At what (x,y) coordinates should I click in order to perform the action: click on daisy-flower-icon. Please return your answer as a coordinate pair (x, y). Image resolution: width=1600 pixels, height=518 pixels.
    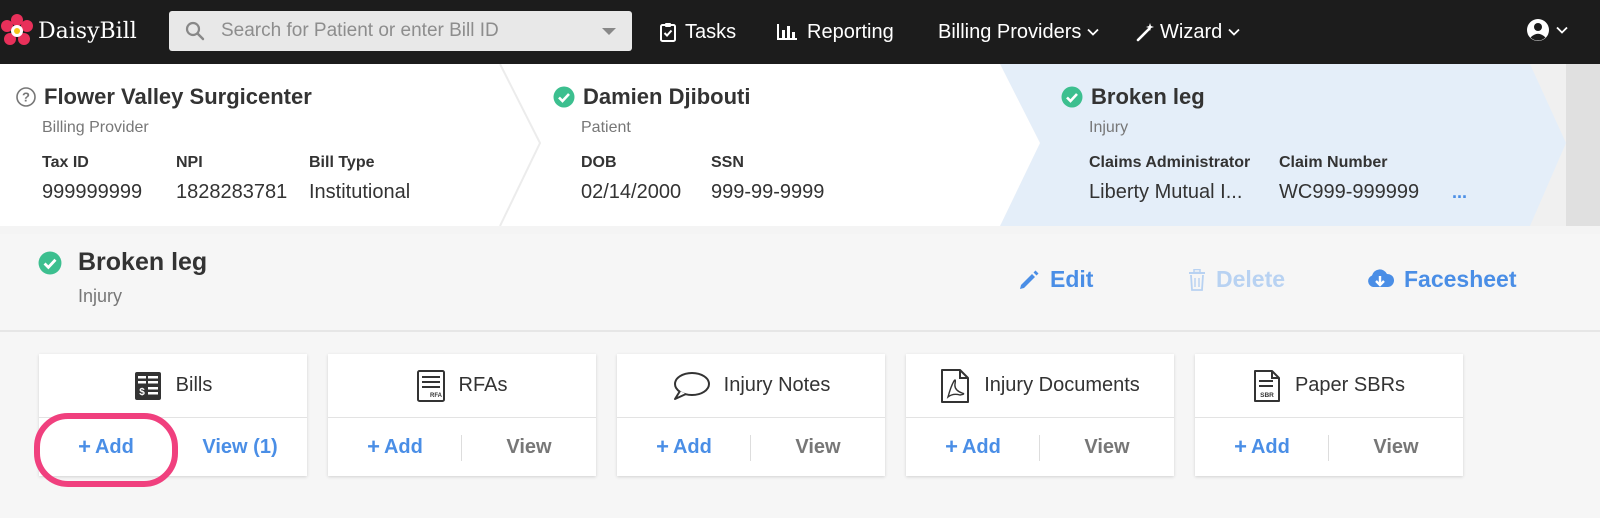
    Looking at the image, I should click on (17, 29).